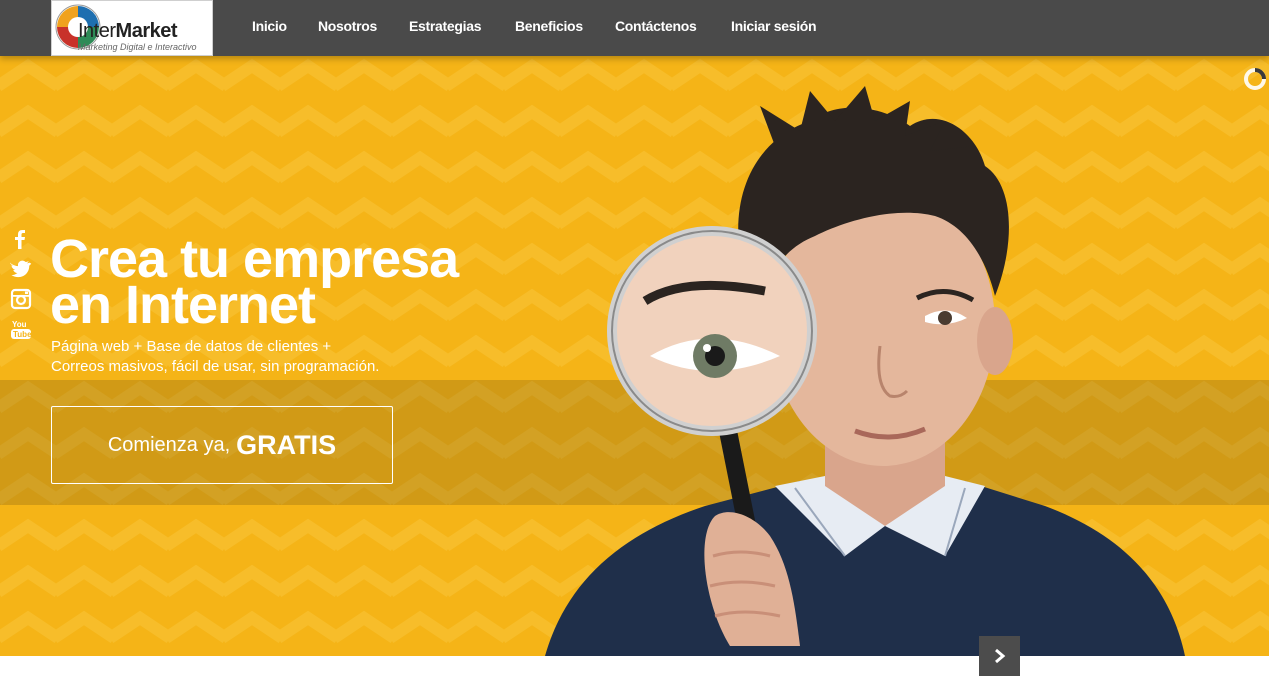 The image size is (1269, 691). Describe the element at coordinates (19, 324) in the screenshot. I see `svg-text: You` at that location.